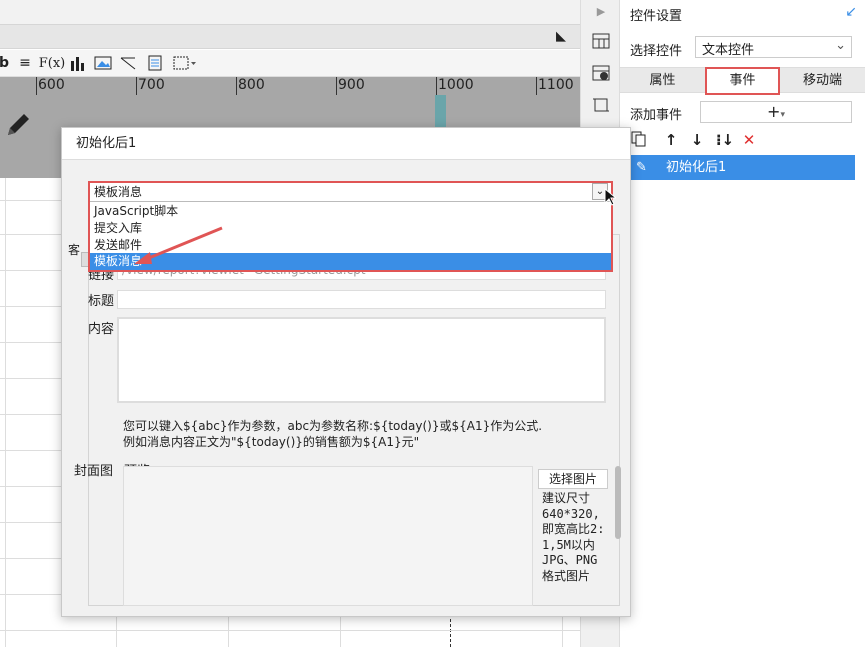 The height and width of the screenshot is (647, 865). Describe the element at coordinates (822, 80) in the screenshot. I see `tab-mobile: 移动端` at that location.